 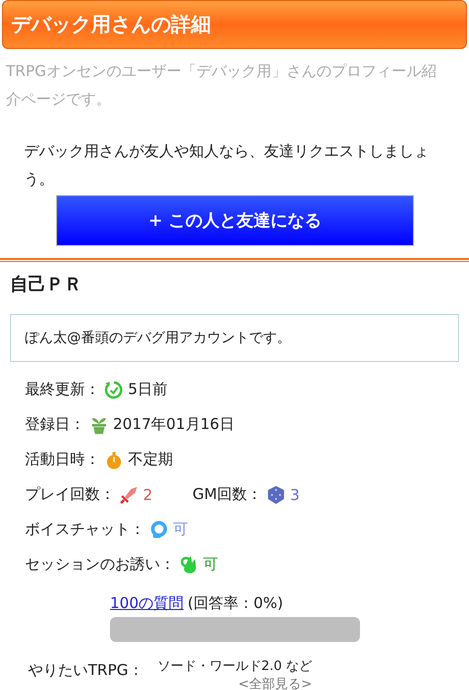 I want to click on friend-message: デバック用さんが友人や知人なら、友達リクエストしましょう。, so click(x=227, y=165).